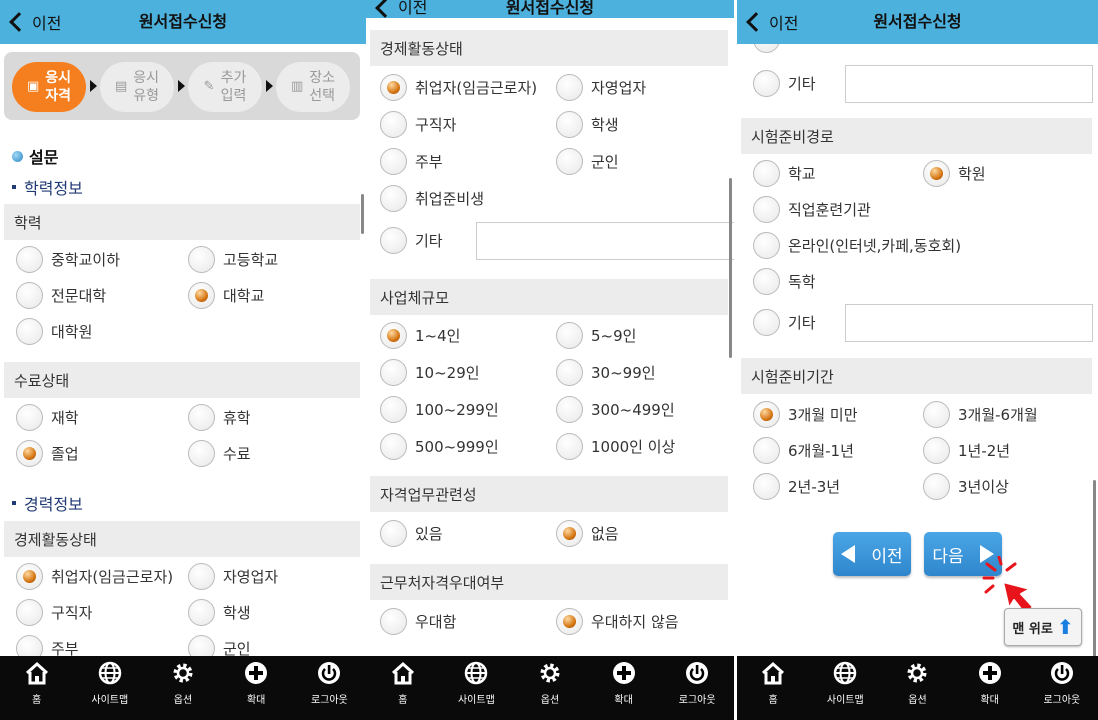 This screenshot has height=720, width=1098. I want to click on radio-option: 없음, so click(587, 533).